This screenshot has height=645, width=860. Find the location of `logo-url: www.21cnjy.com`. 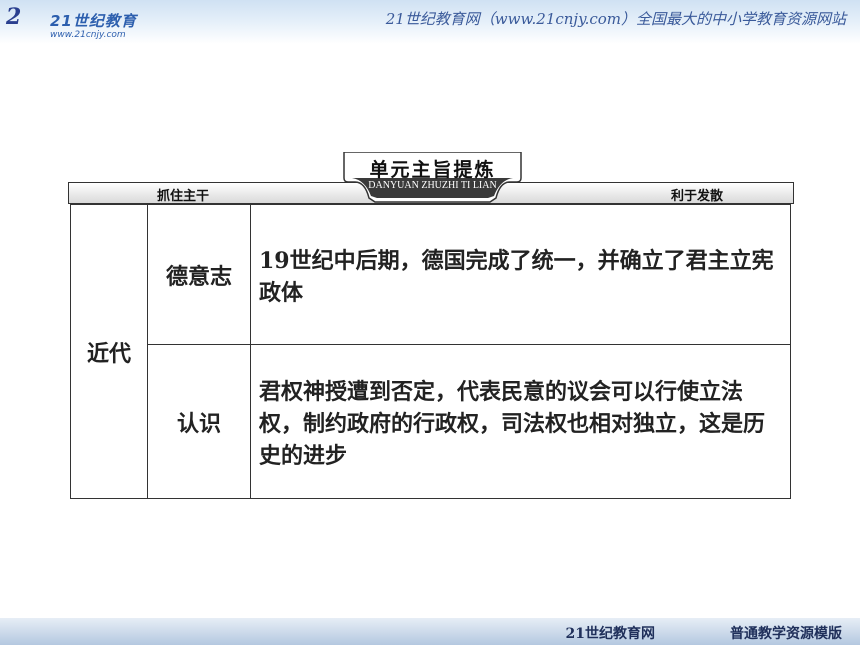

logo-url: www.21cnjy.com is located at coordinates (88, 35).